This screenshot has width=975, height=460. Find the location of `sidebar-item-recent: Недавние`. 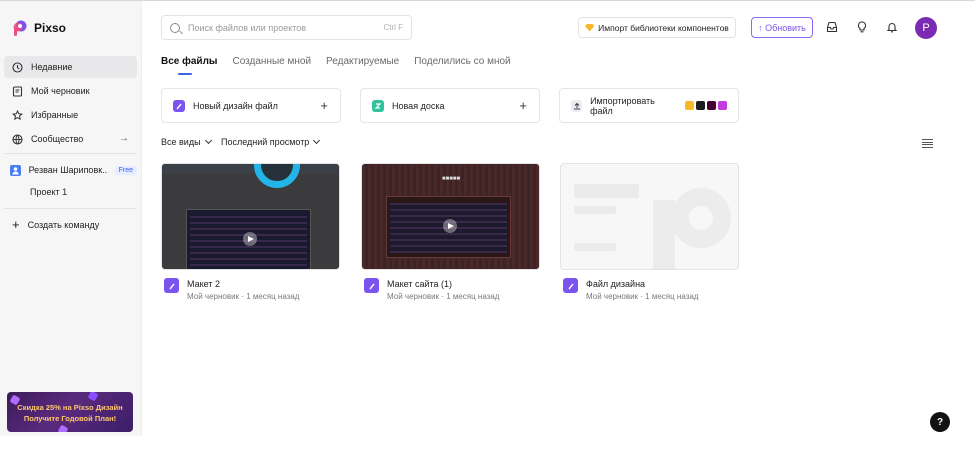

sidebar-item-recent: Недавние is located at coordinates (70, 67).